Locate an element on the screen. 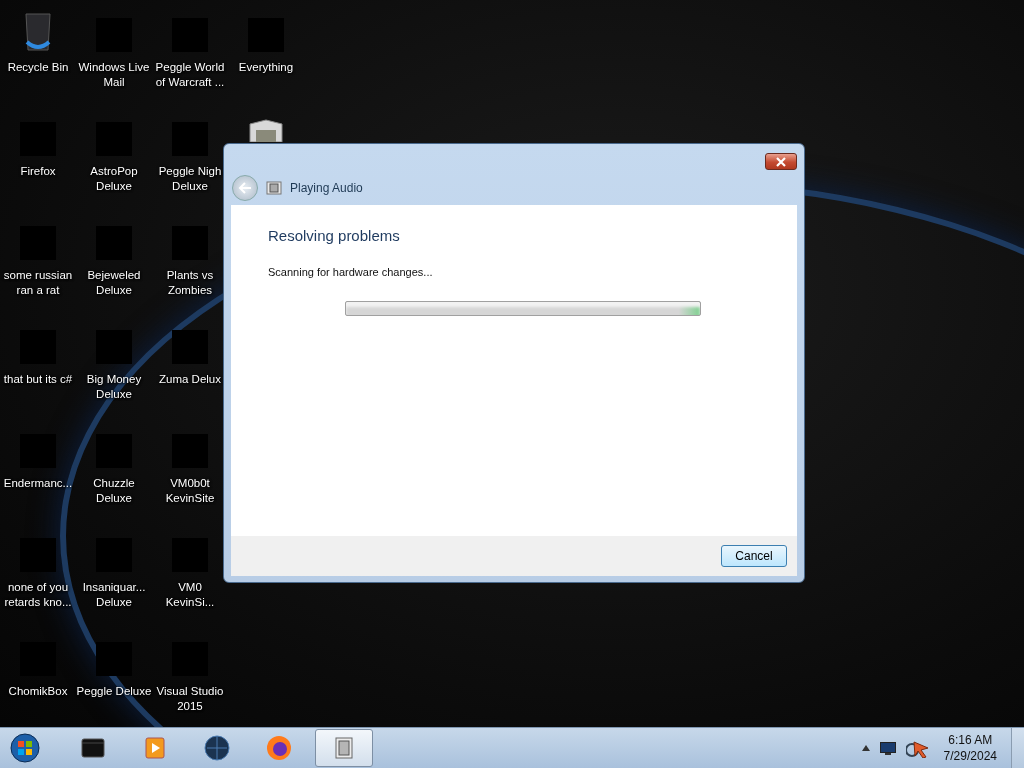 The image size is (1024, 768). desktop-icon-label: VM0b0t KevinSite is located at coordinates (190, 491).